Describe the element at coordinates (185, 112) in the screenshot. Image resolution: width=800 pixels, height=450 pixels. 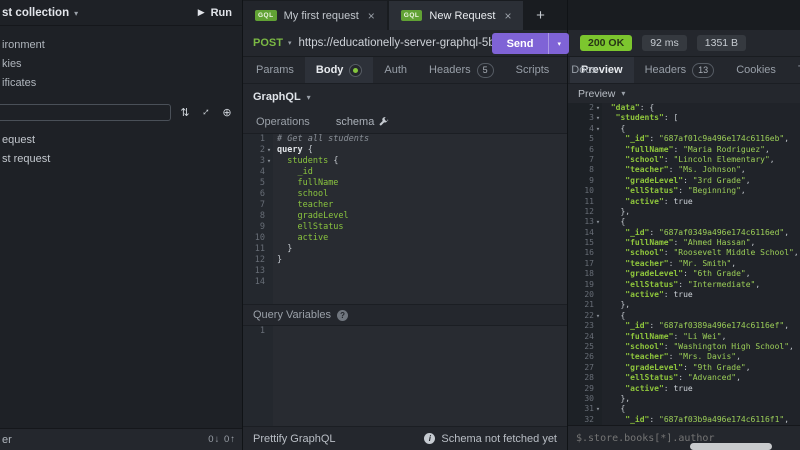
I see `sort-icon: ⇅` at that location.